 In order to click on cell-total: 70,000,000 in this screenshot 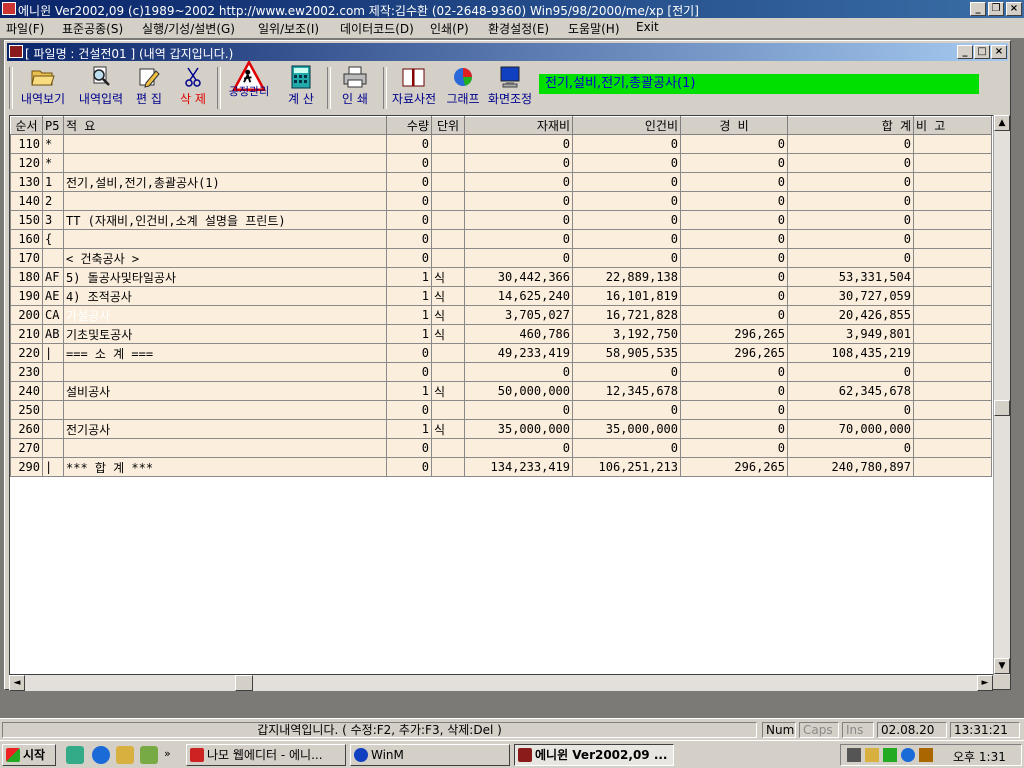, I will do `click(850, 429)`.